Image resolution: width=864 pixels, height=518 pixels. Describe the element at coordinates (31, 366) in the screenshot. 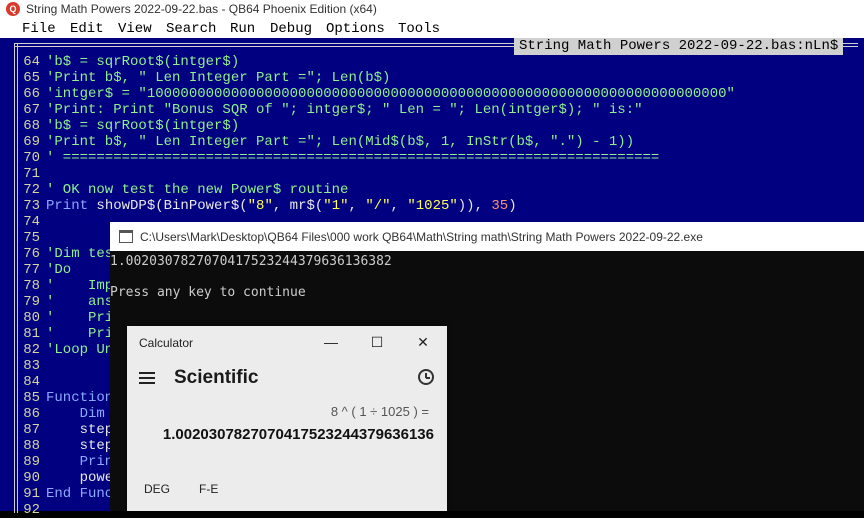

I see `line-number: 83` at that location.